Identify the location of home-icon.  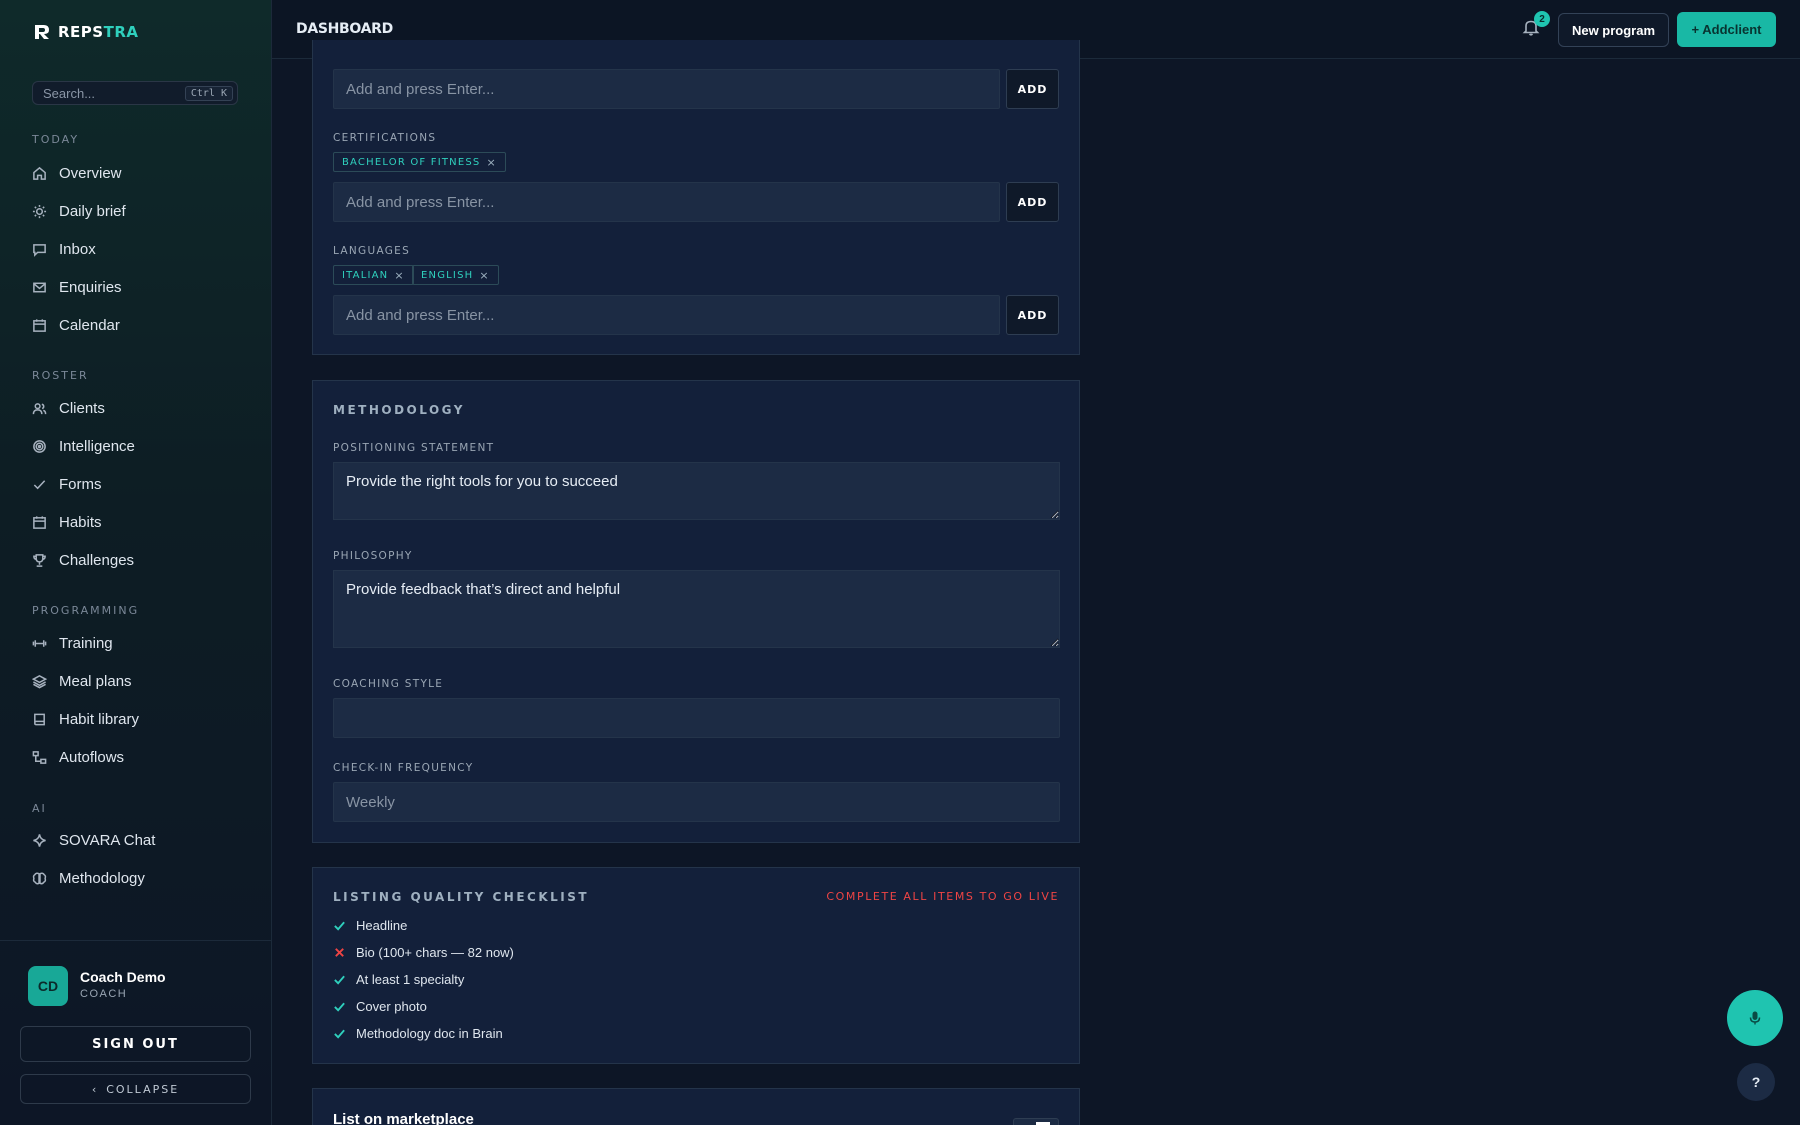
(39, 173).